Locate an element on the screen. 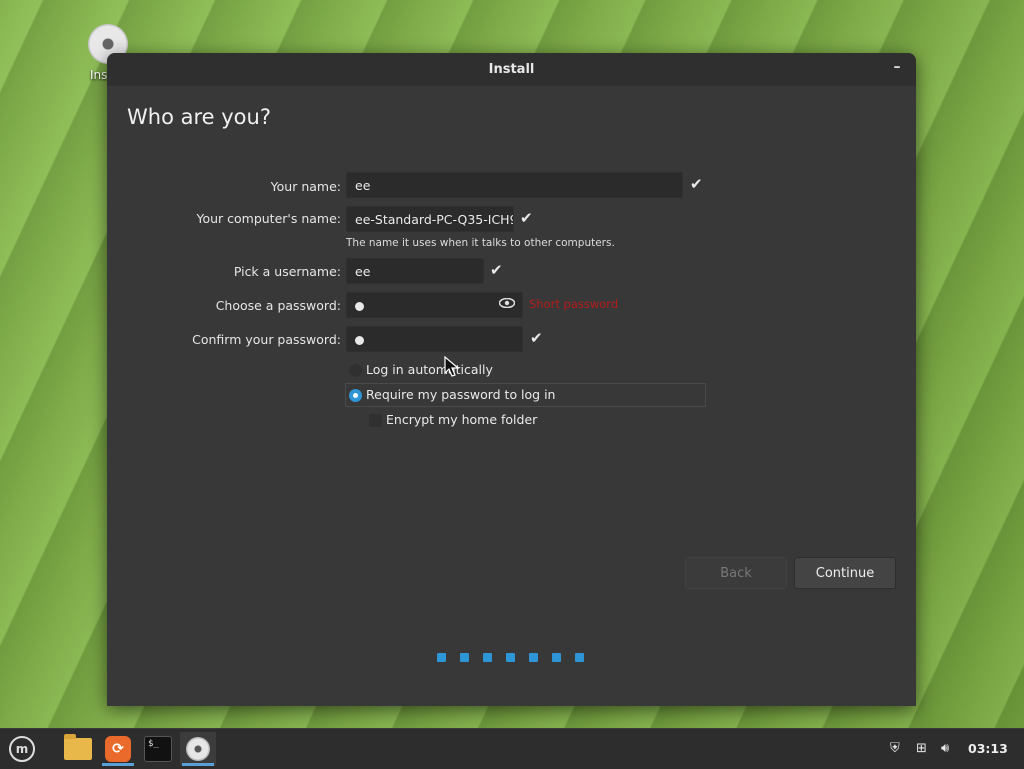 The height and width of the screenshot is (769, 1024). installer-task is located at coordinates (198, 749).